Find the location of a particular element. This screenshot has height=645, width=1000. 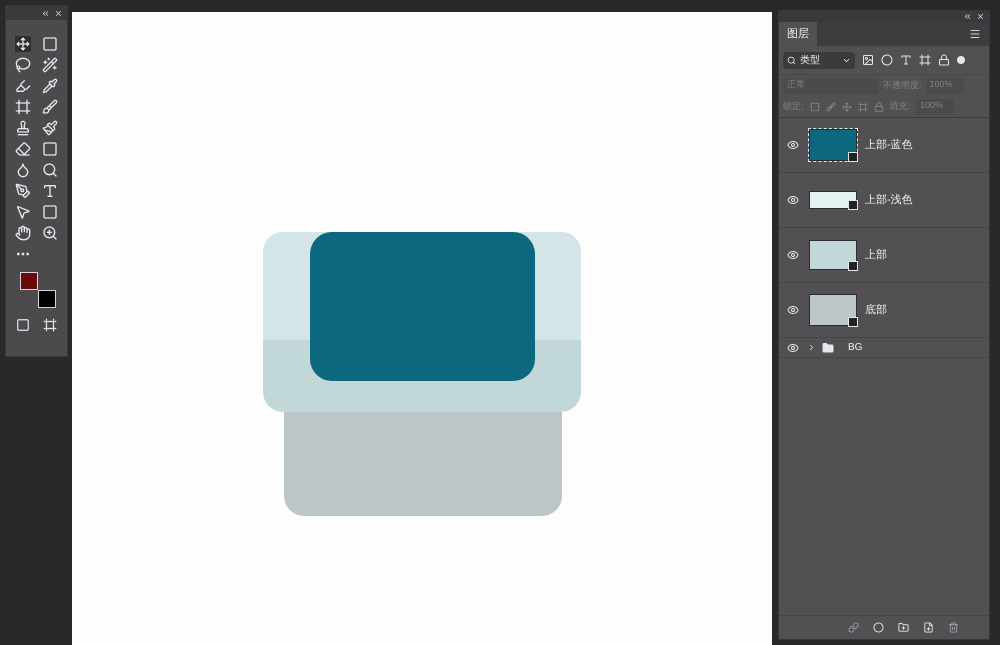

eyedropper-icon is located at coordinates (50, 86).